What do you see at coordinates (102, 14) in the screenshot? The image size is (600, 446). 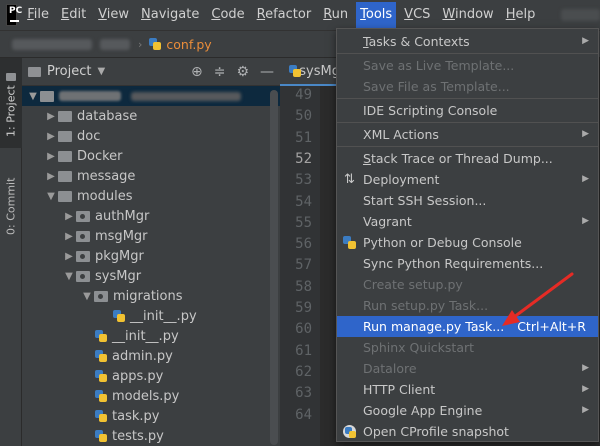 I see `menu-mnemonic: V` at bounding box center [102, 14].